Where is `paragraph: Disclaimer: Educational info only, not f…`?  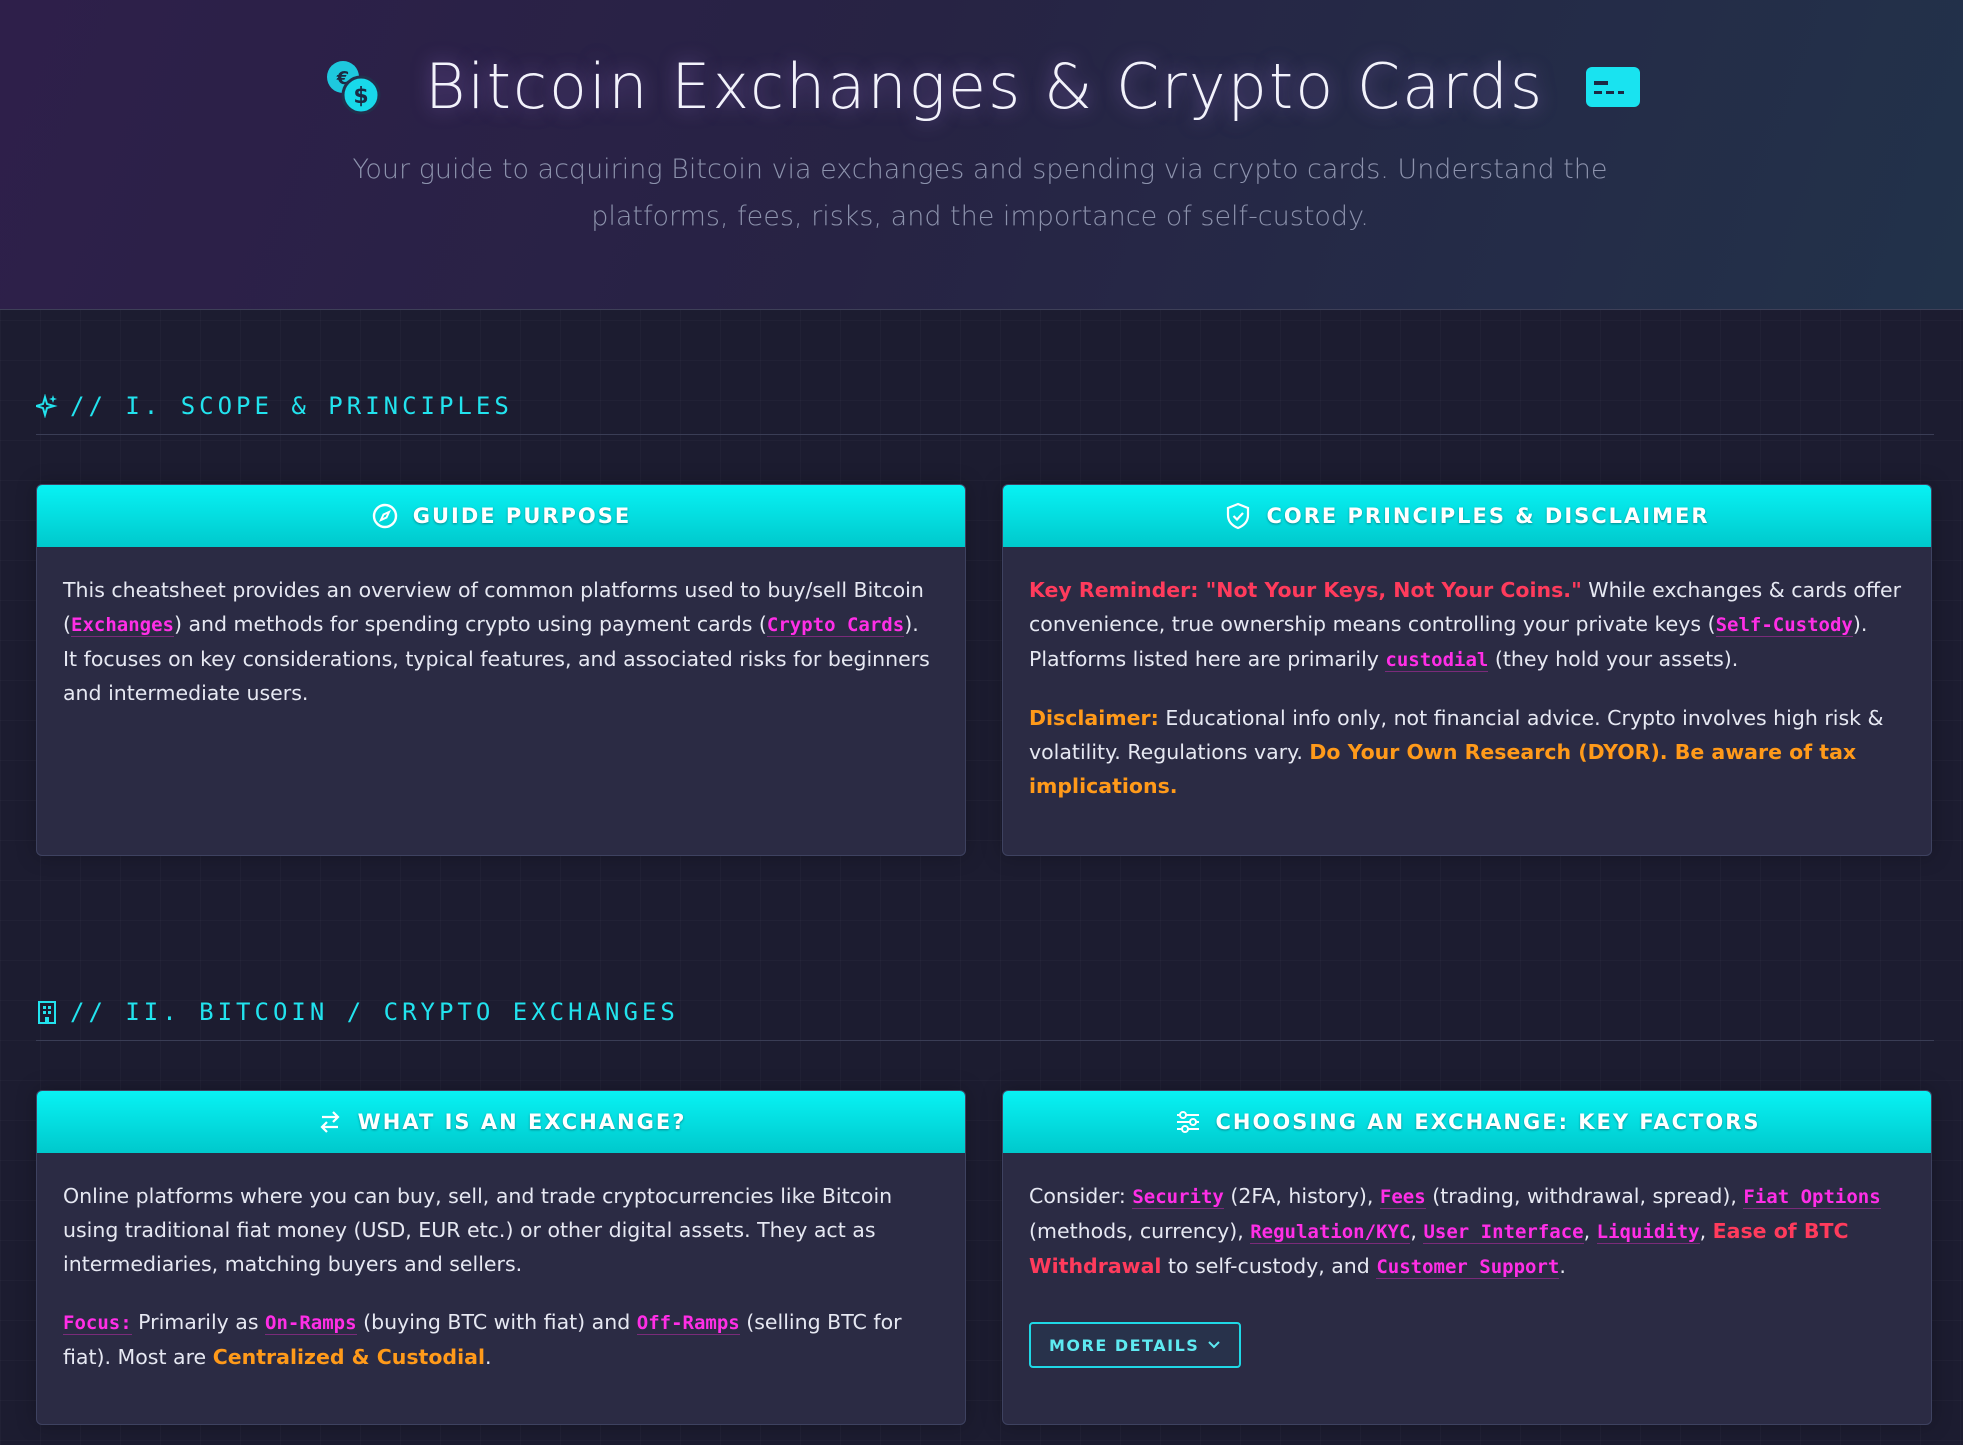 paragraph: Disclaimer: Educational info only, not f… is located at coordinates (1467, 752).